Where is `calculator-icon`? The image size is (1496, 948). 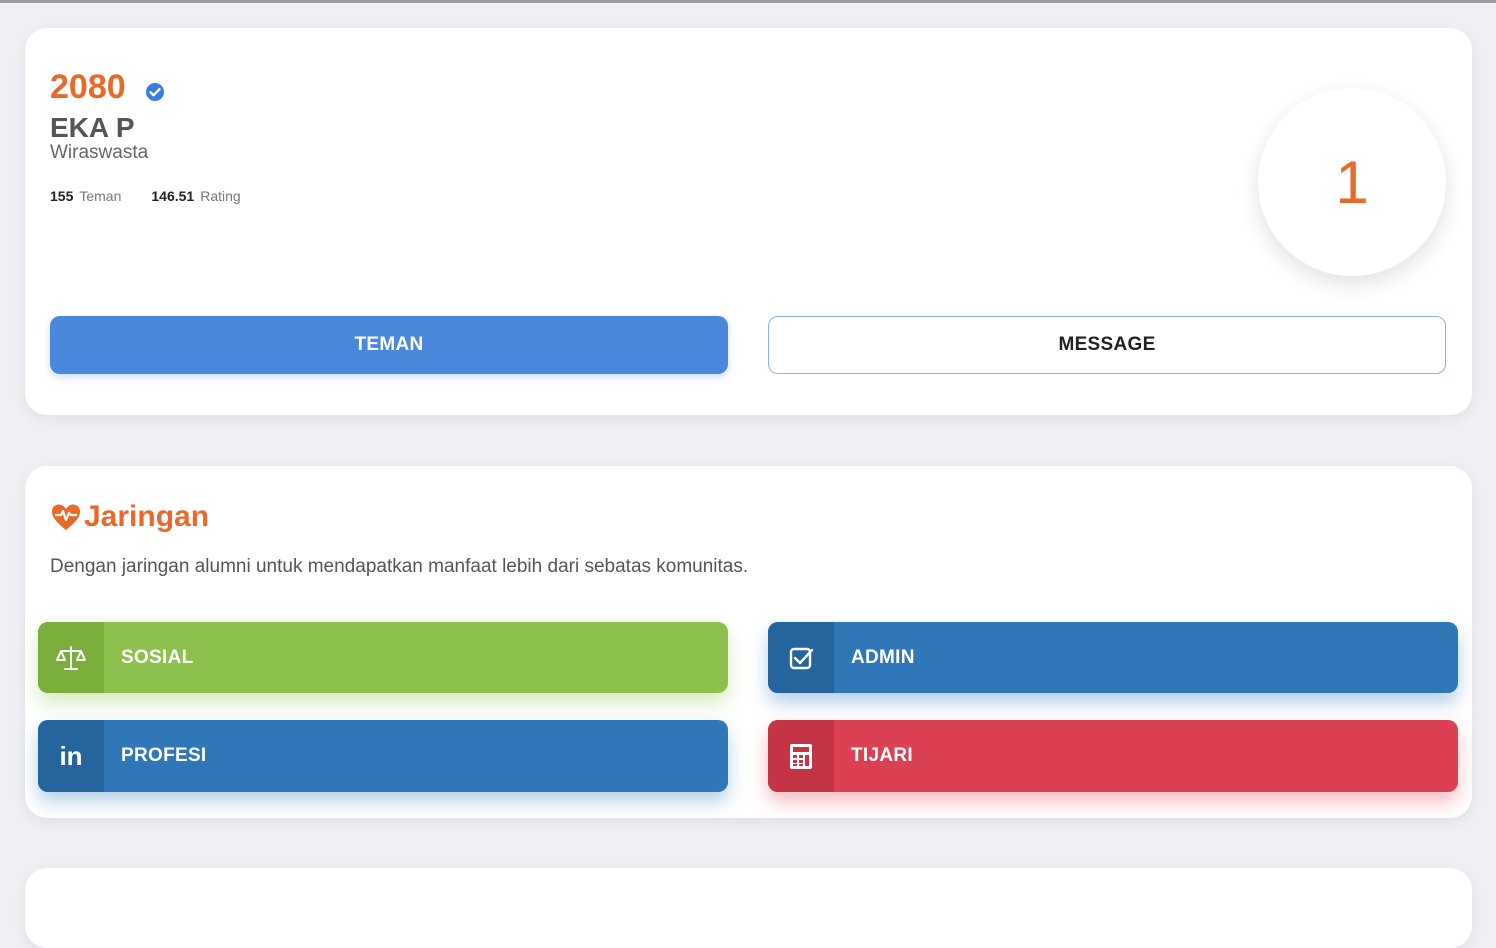 calculator-icon is located at coordinates (801, 756).